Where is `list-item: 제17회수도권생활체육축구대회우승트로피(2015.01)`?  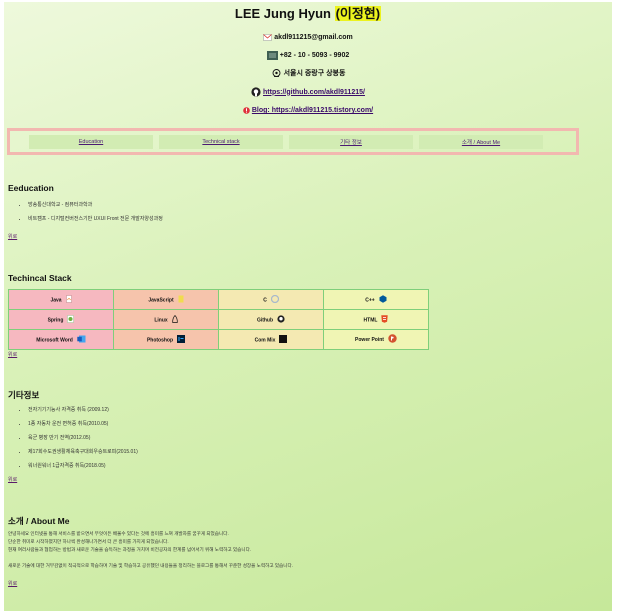 list-item: 제17회수도권생활체육축구대회우승트로피(2015.01) is located at coordinates (83, 452).